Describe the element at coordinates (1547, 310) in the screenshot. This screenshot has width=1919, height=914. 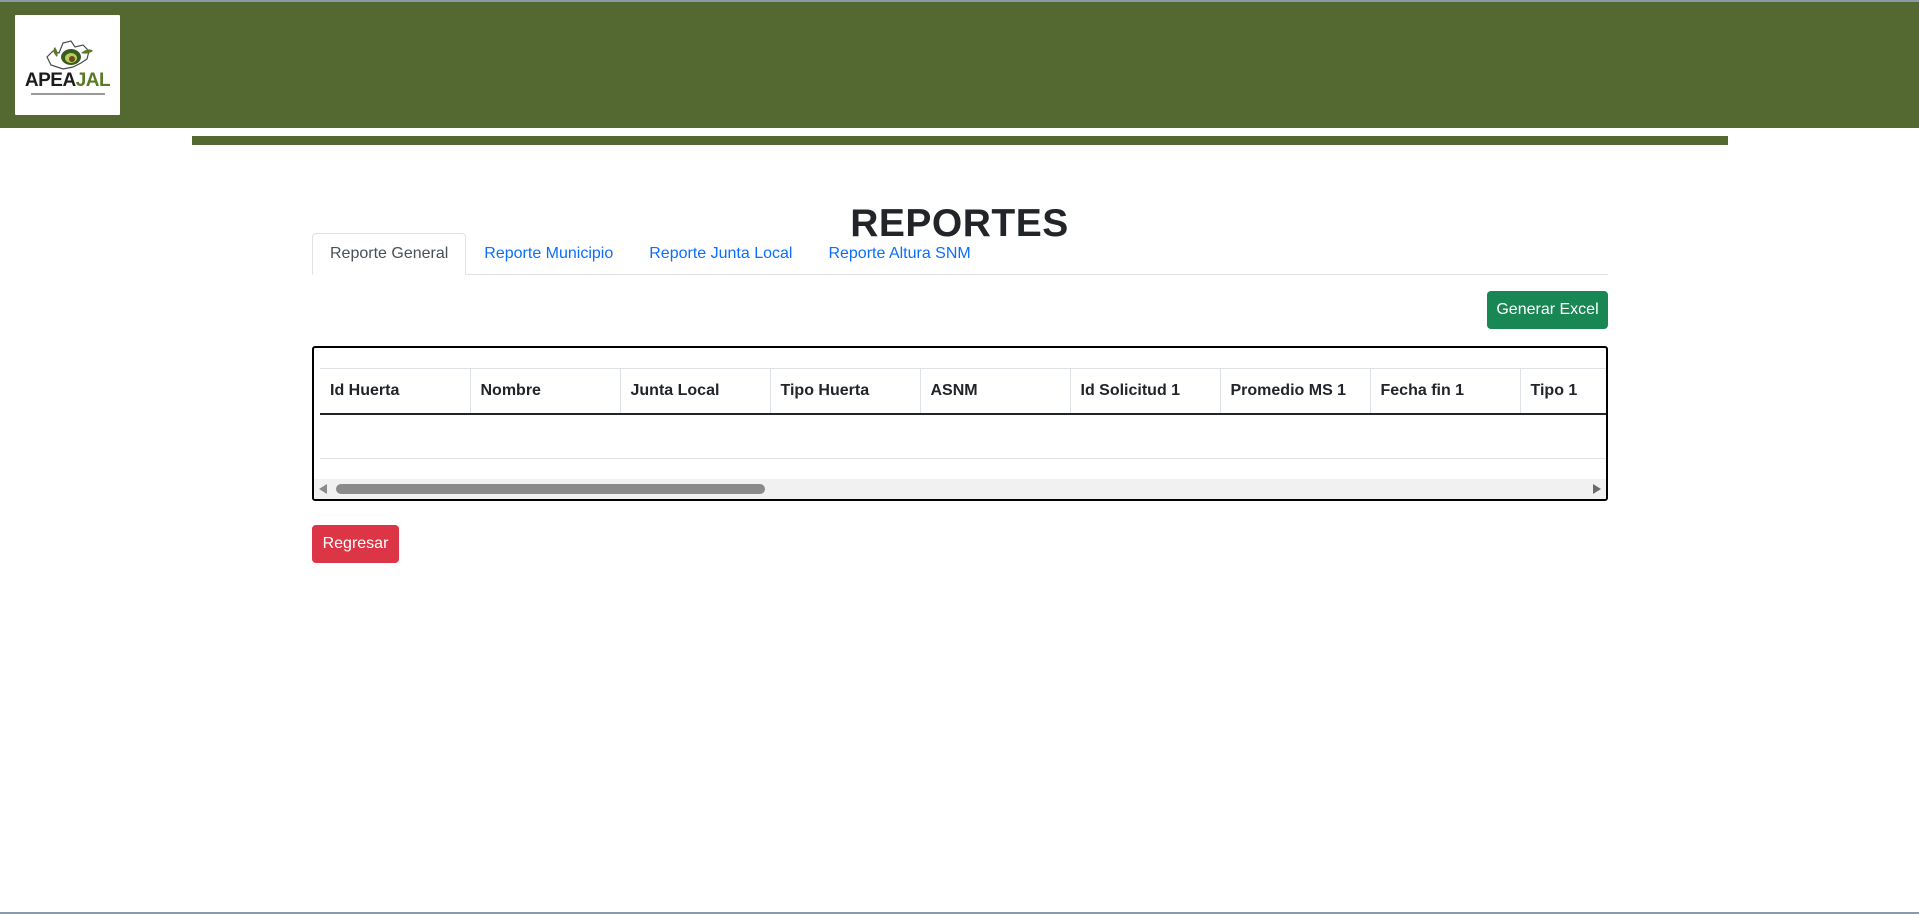
I see `generate-excel-button: Generar Excel` at that location.